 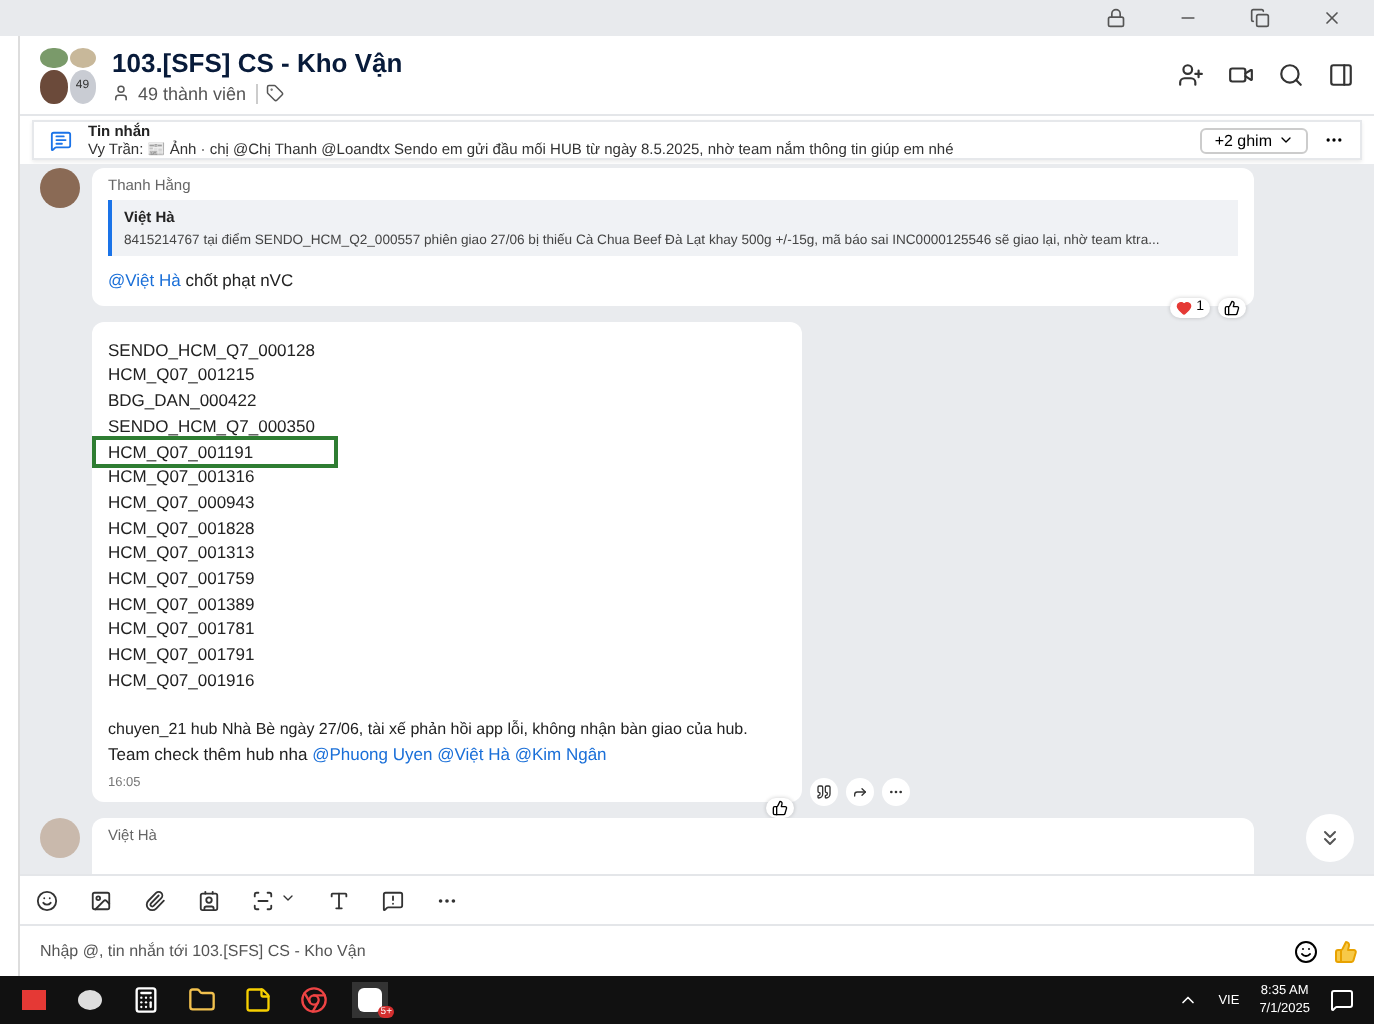 What do you see at coordinates (1241, 75) in the screenshot?
I see `video-call-icon` at bounding box center [1241, 75].